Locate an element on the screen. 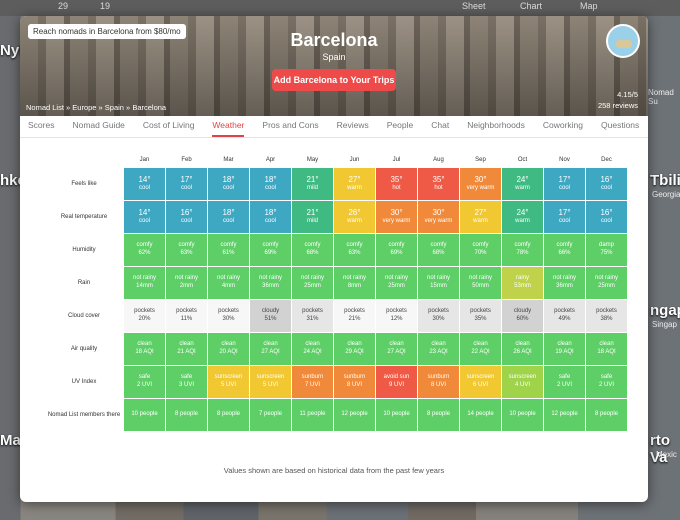 Image resolution: width=680 pixels, height=520 pixels. weather-cell: 26° warm is located at coordinates (354, 217).